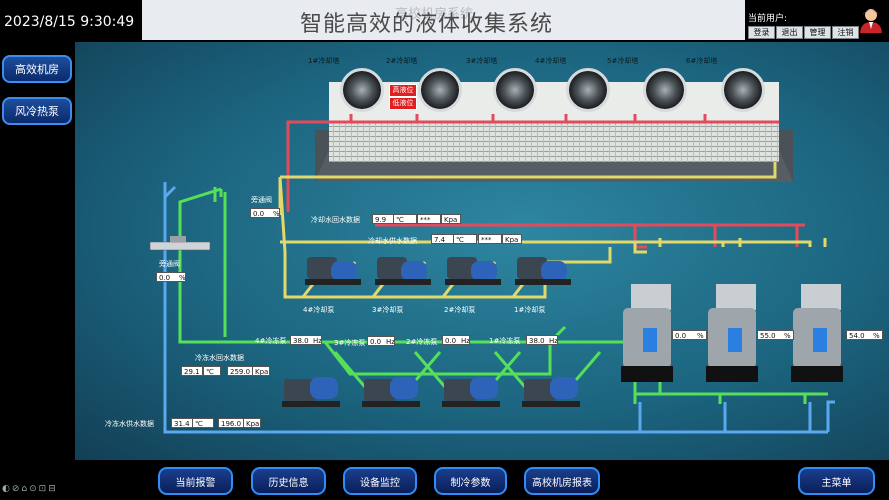 This screenshot has width=889, height=500. I want to click on nav-device-monitor: 设备监控, so click(380, 481).